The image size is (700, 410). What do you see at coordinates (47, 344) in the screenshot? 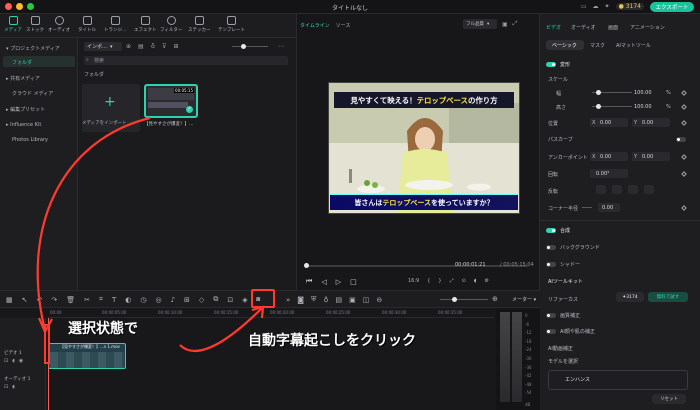
I see `clip-highlight` at bounding box center [47, 344].